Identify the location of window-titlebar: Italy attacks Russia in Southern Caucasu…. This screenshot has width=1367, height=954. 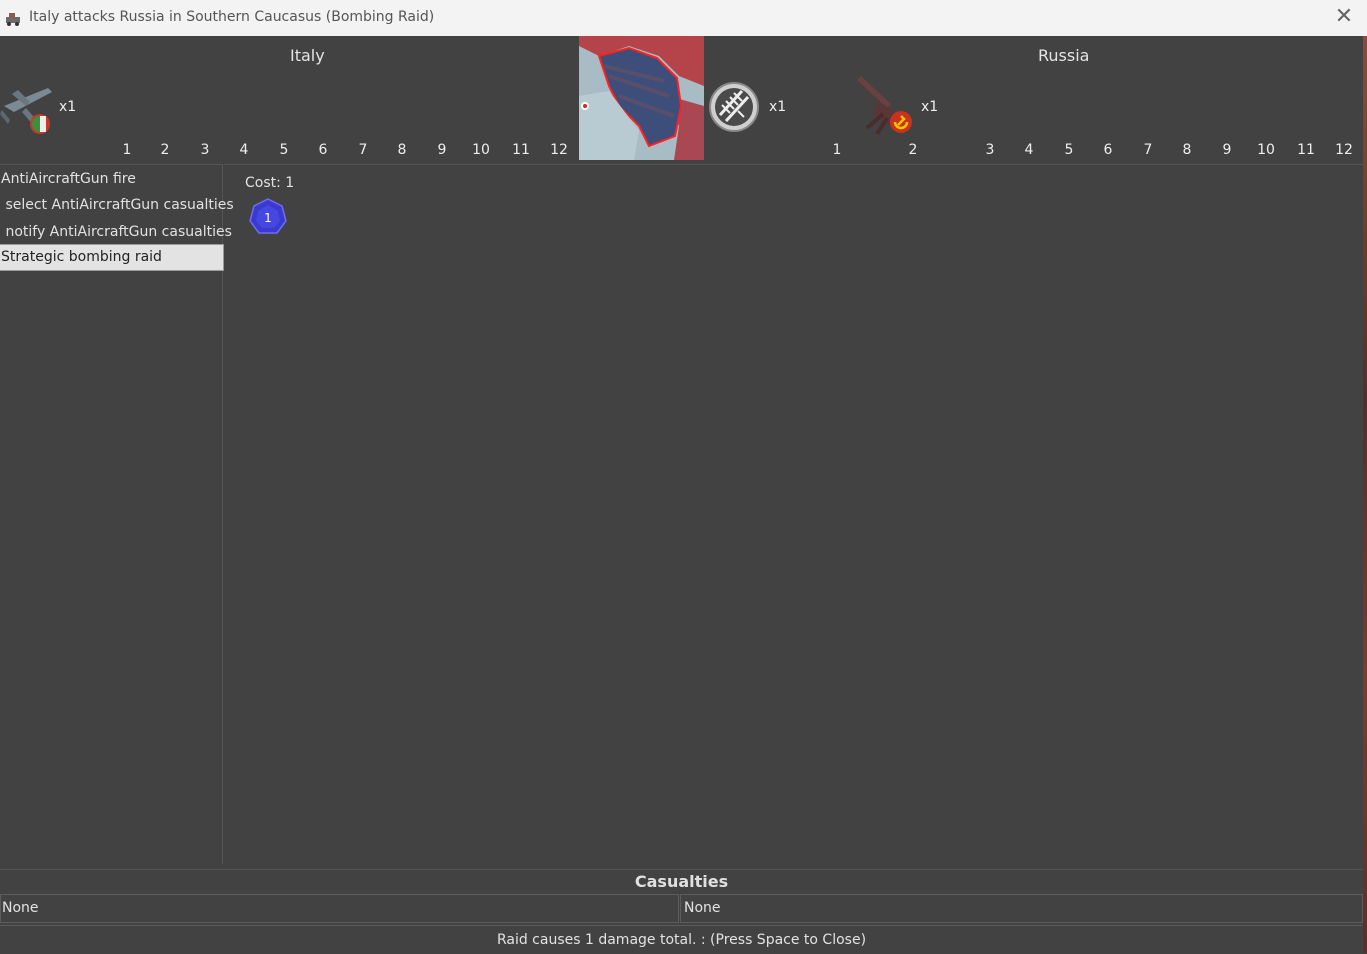
(683, 18).